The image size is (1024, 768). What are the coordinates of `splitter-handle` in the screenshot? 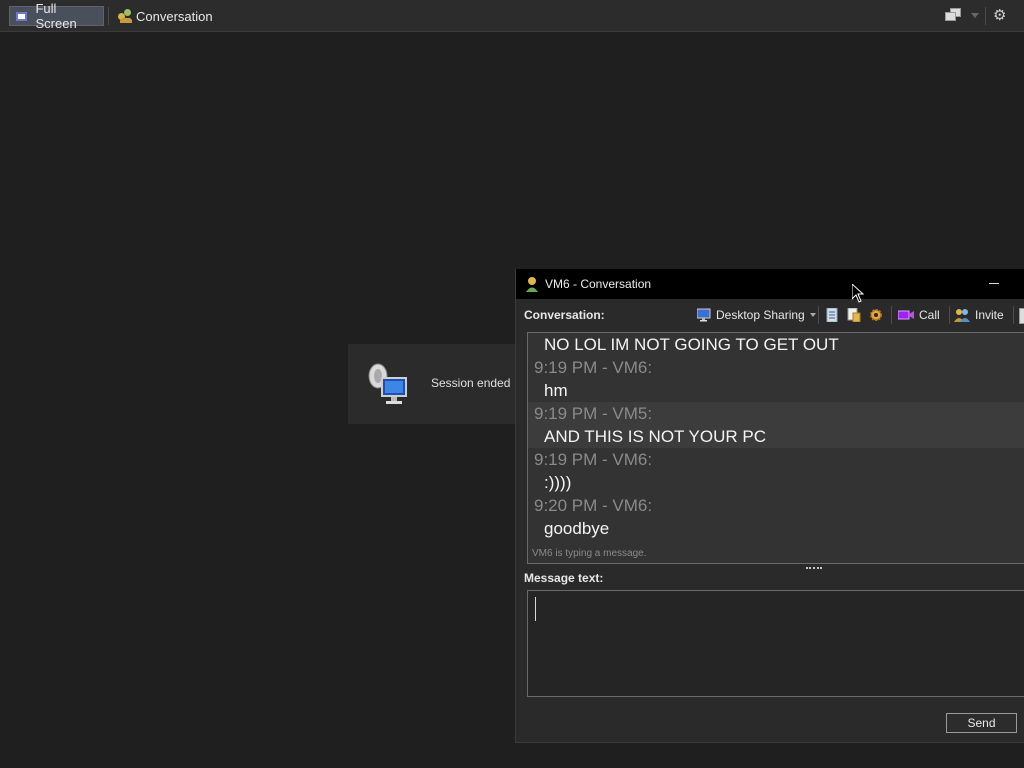 It's located at (814, 569).